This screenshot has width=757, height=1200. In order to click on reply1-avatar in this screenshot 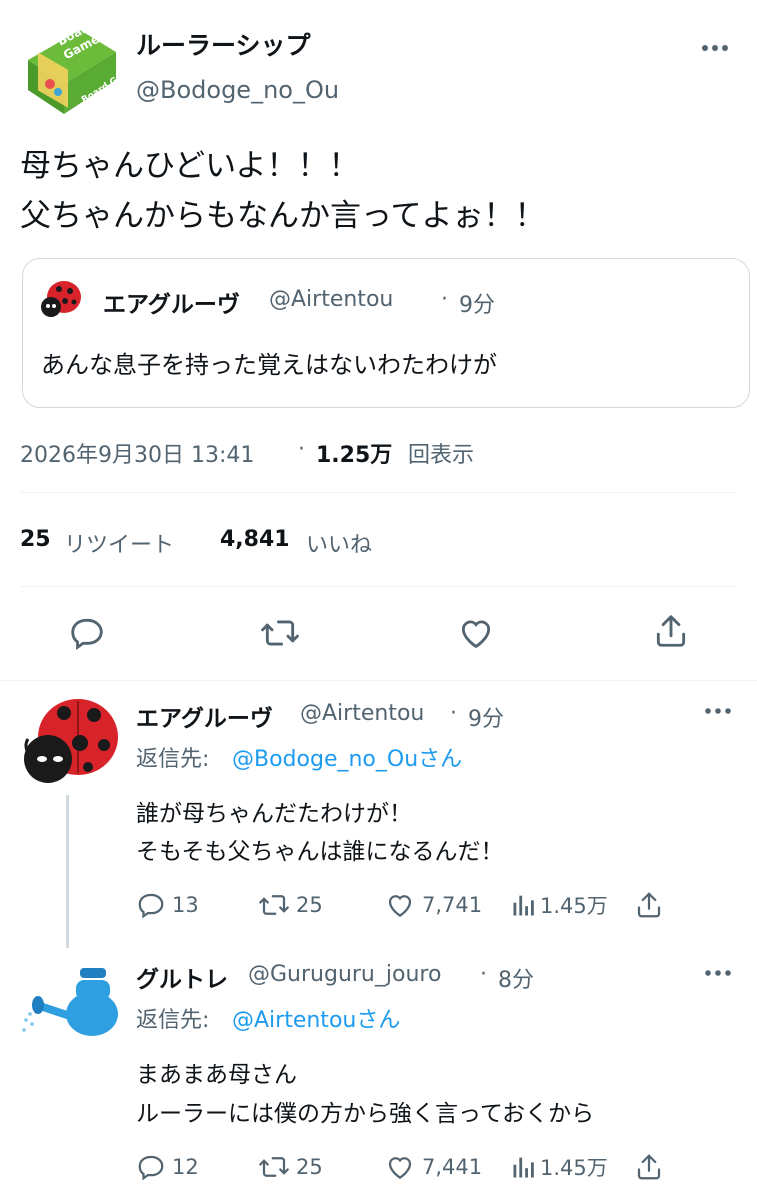, I will do `click(69, 740)`.